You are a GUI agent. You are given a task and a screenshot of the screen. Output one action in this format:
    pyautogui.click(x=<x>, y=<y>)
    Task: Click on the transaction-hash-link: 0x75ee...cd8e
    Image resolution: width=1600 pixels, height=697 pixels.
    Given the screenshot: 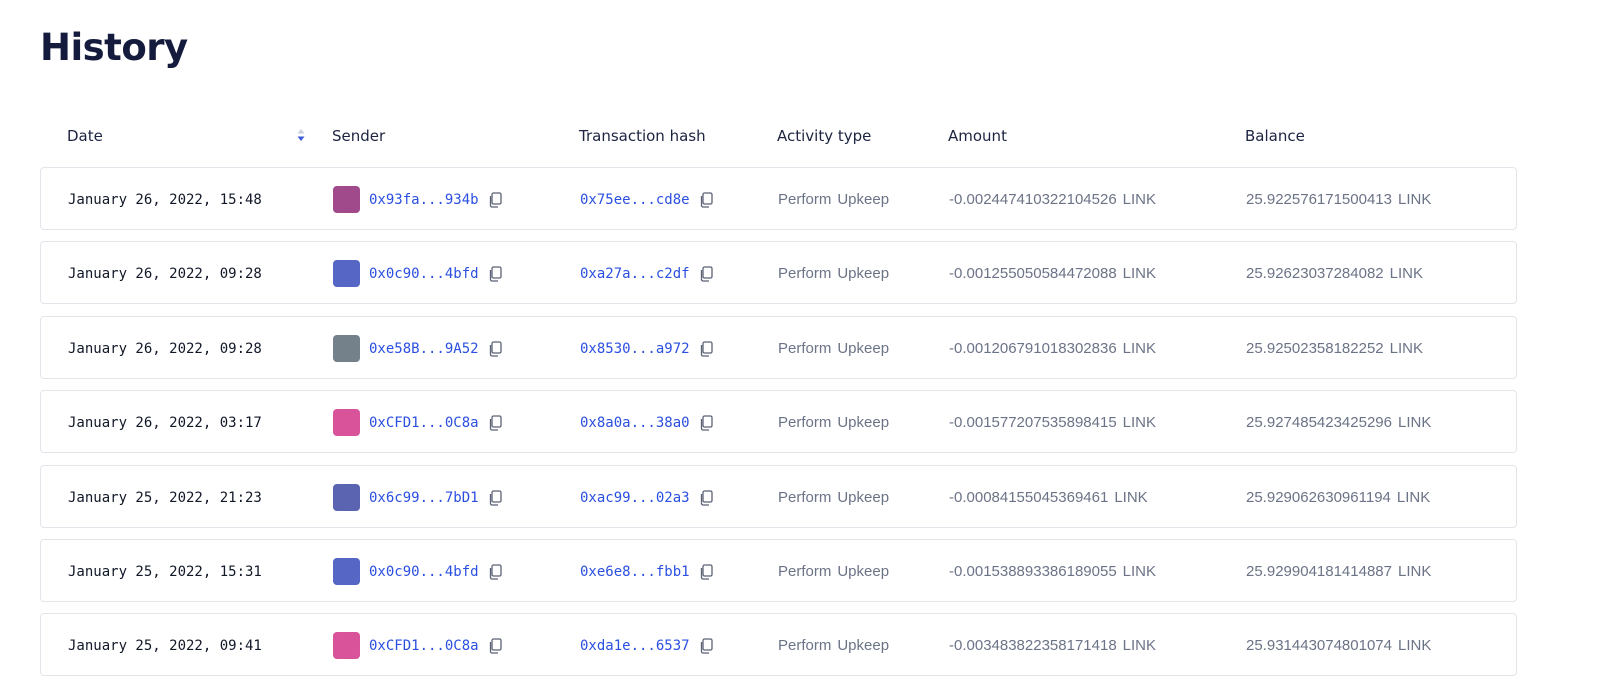 What is the action you would take?
    pyautogui.click(x=635, y=200)
    